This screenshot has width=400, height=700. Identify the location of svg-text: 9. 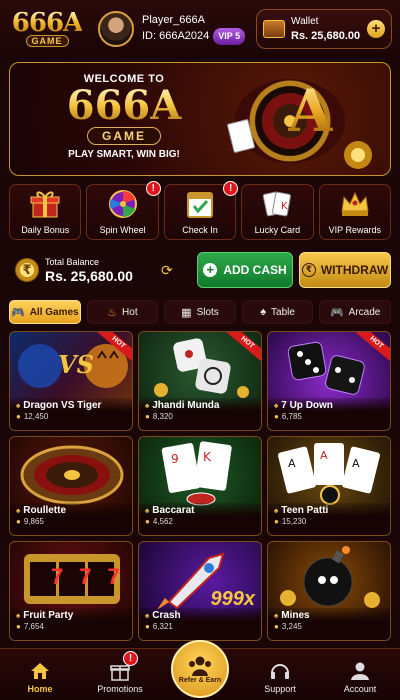
(175, 459).